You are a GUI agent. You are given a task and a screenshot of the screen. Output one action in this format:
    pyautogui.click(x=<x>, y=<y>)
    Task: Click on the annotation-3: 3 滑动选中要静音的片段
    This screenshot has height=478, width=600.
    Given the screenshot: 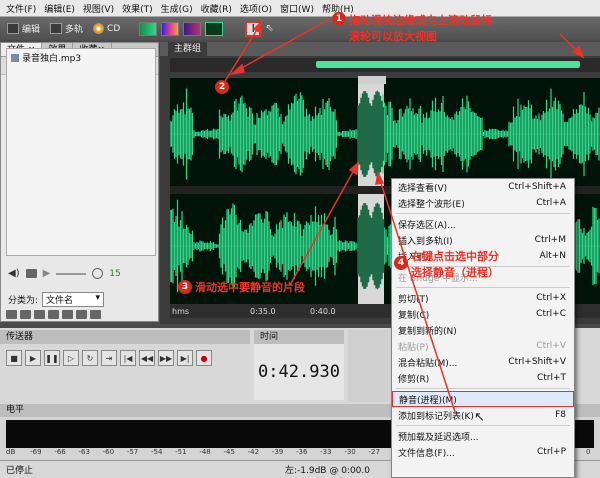 What is the action you would take?
    pyautogui.click(x=241, y=287)
    